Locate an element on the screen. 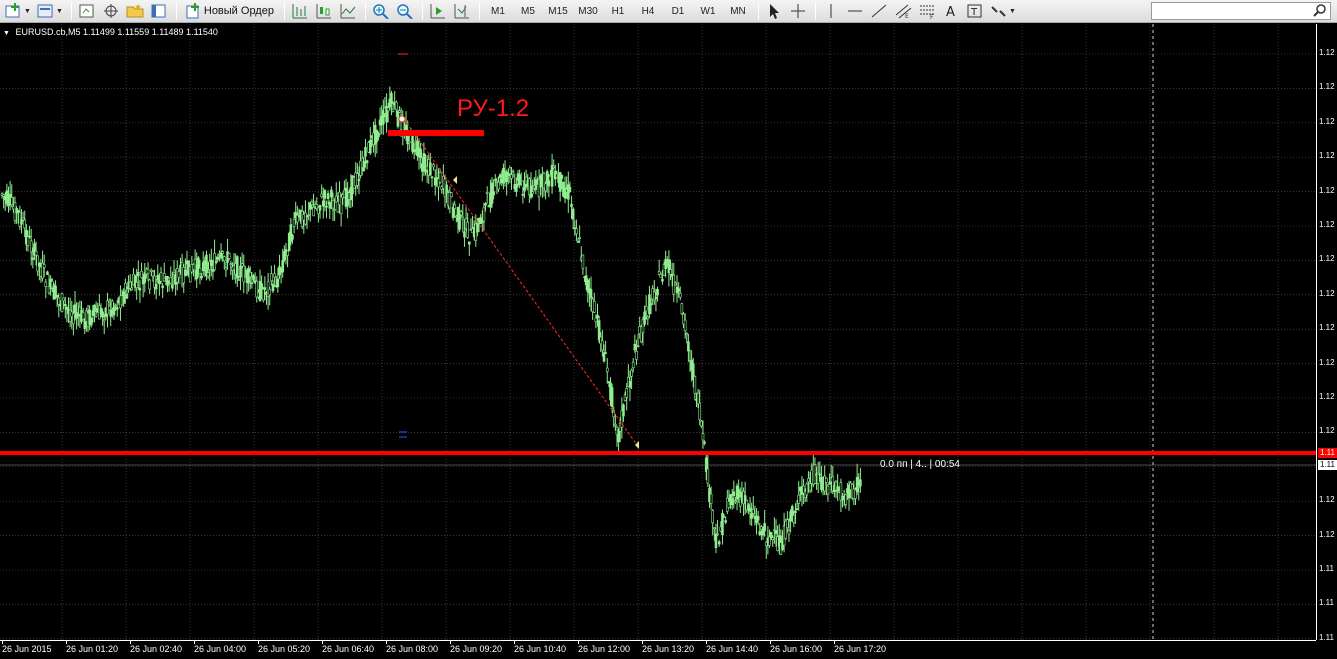 Image resolution: width=1337 pixels, height=659 pixels. timeframe-d1-button: D1 is located at coordinates (678, 11).